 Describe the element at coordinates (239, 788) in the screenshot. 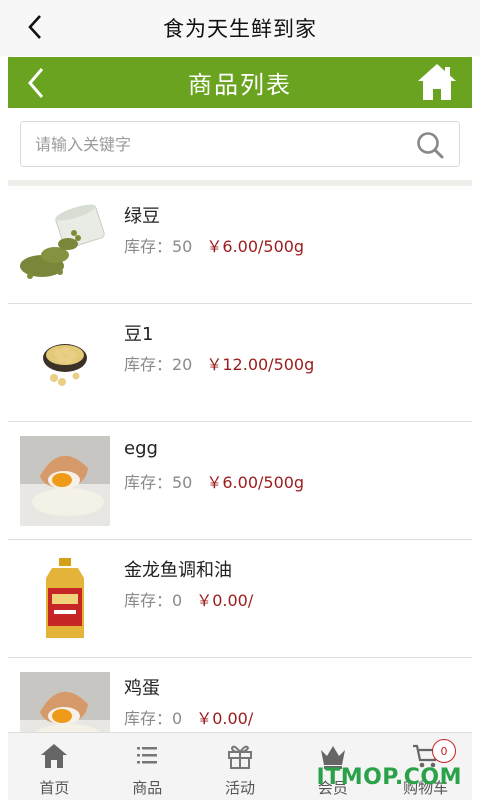

I see `tab-label: 活动` at that location.